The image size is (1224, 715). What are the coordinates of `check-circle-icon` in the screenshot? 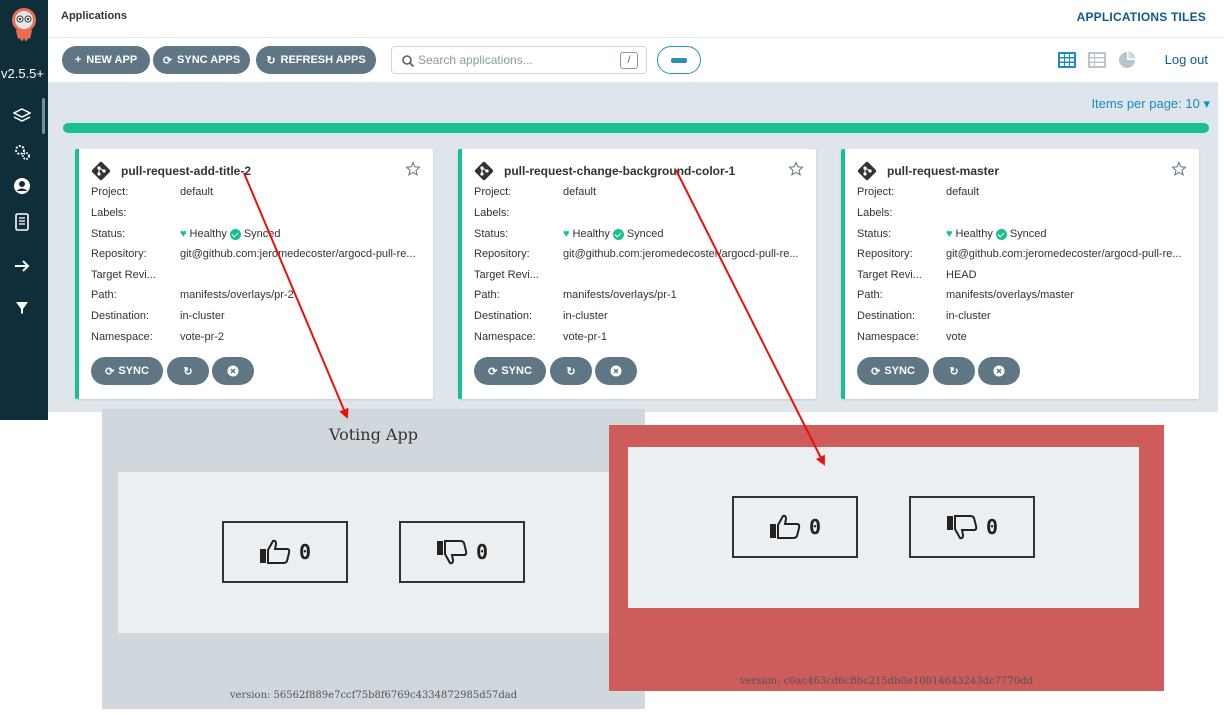 It's located at (235, 234).